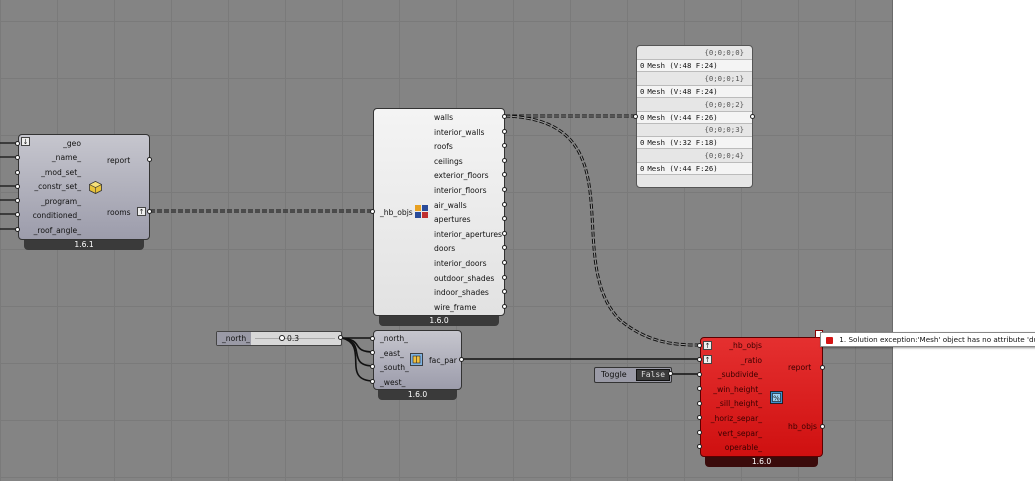 The width and height of the screenshot is (1035, 481). Describe the element at coordinates (740, 375) in the screenshot. I see `input-subdivide: _subdivide_` at that location.